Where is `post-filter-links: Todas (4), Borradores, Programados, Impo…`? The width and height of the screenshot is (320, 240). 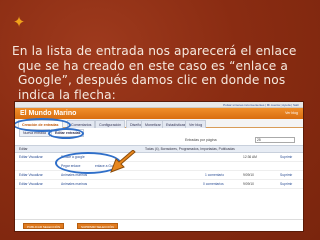 post-filter-links: Todas (4), Borradores, Programados, Impo… is located at coordinates (190, 149).